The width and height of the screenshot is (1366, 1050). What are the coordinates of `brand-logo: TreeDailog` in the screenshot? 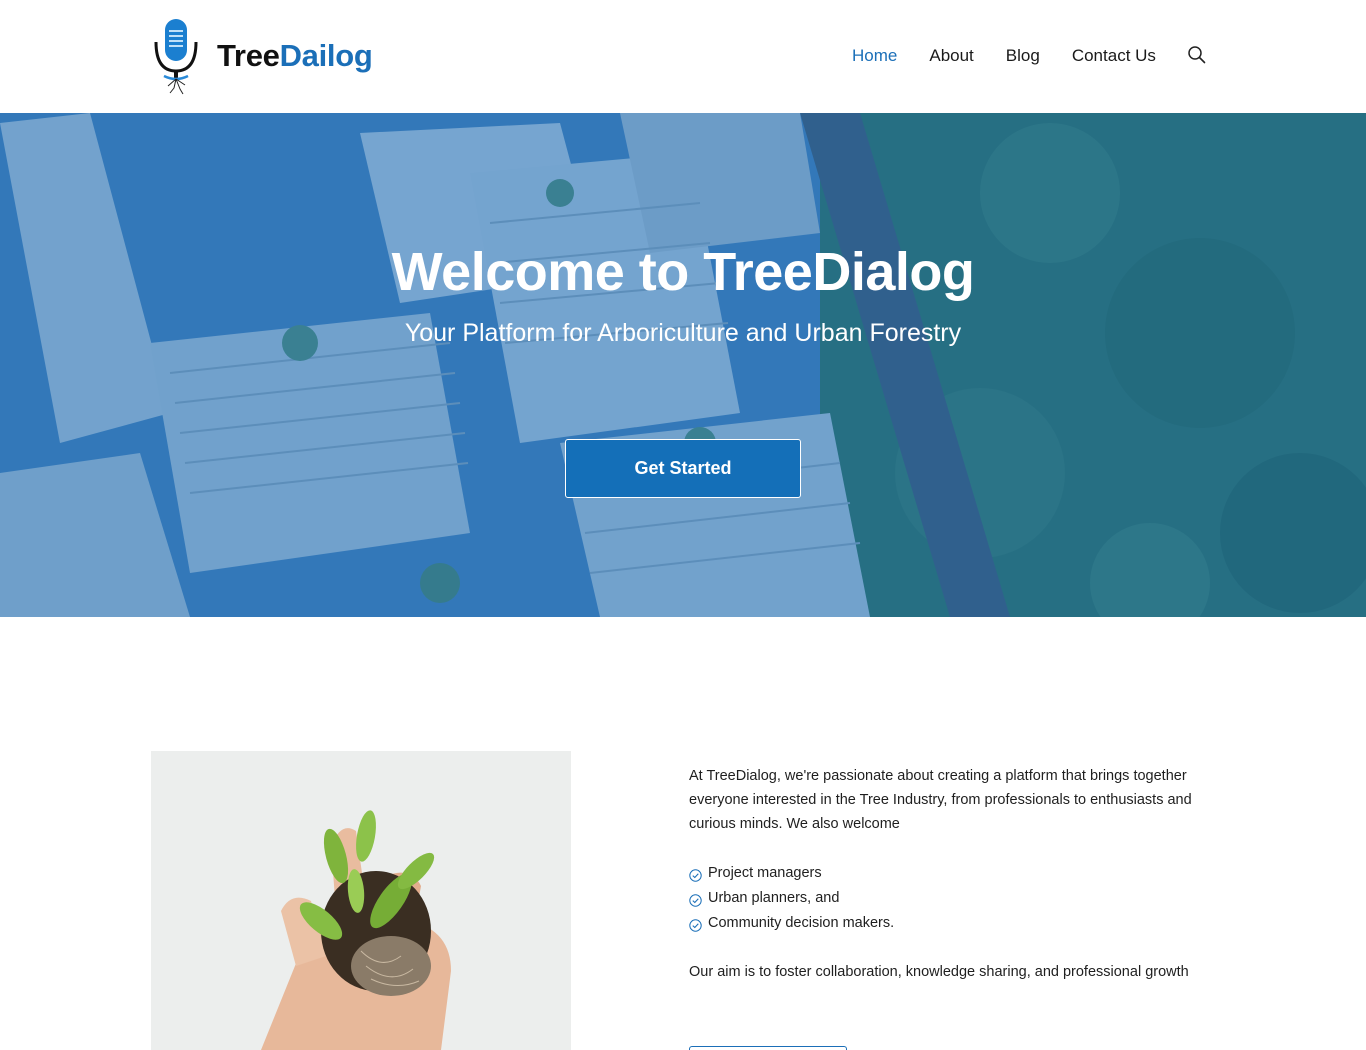 It's located at (261, 56).